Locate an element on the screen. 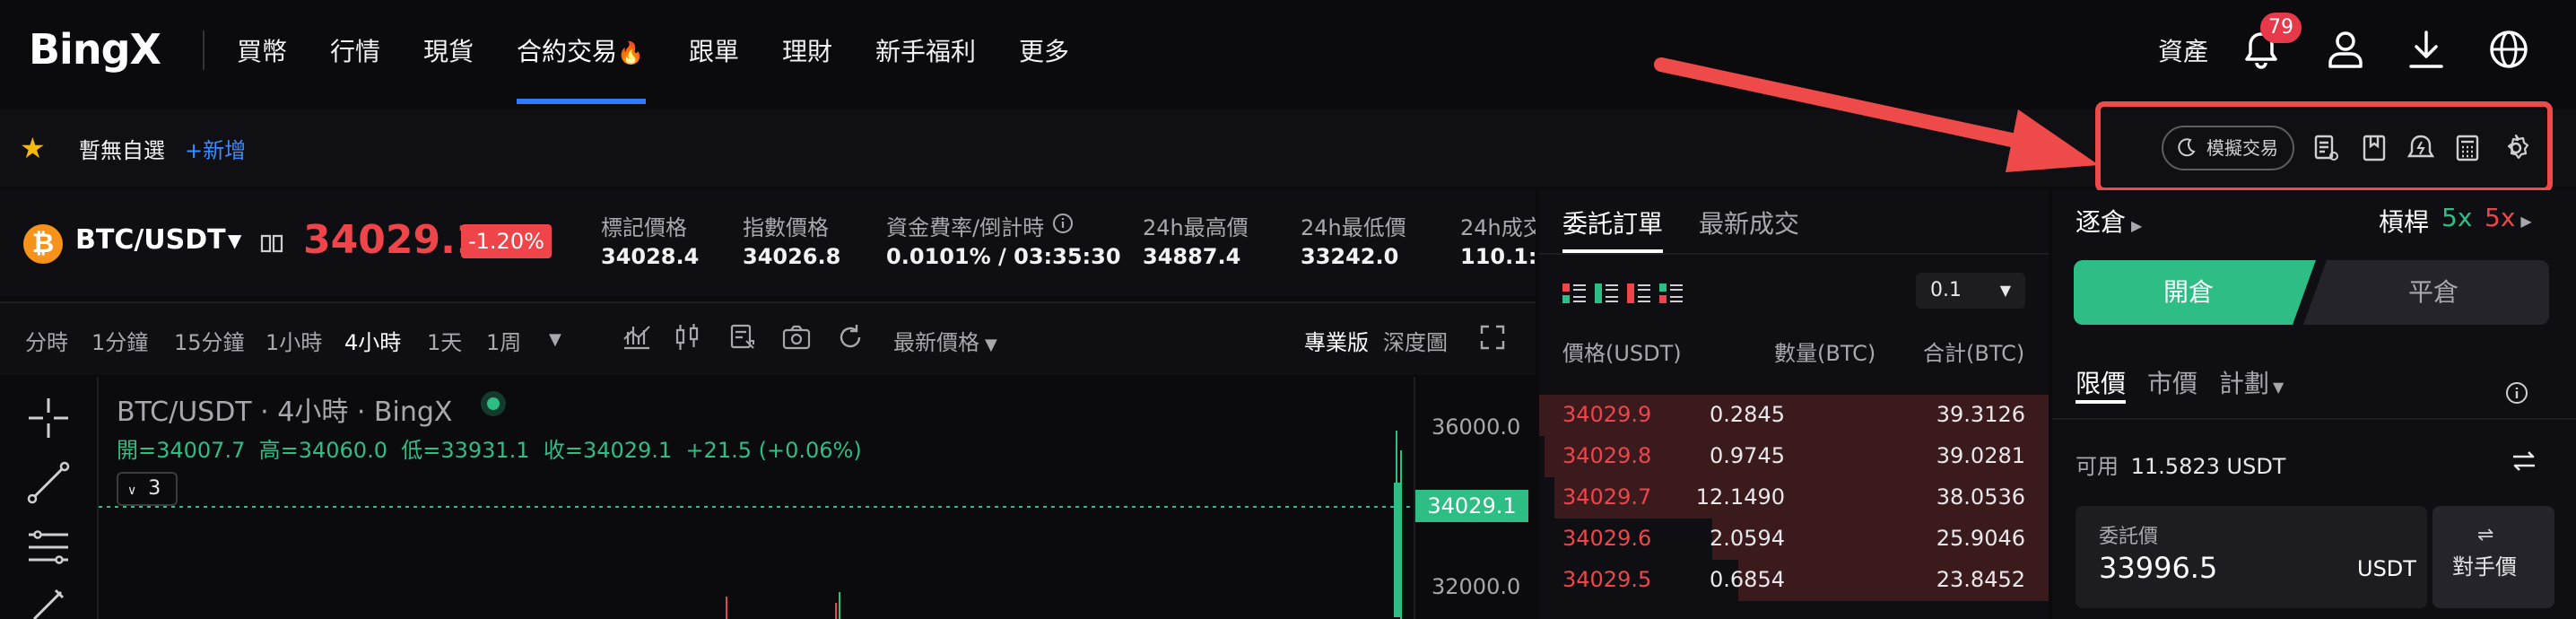  ask-total: 25.9046 is located at coordinates (1980, 538).